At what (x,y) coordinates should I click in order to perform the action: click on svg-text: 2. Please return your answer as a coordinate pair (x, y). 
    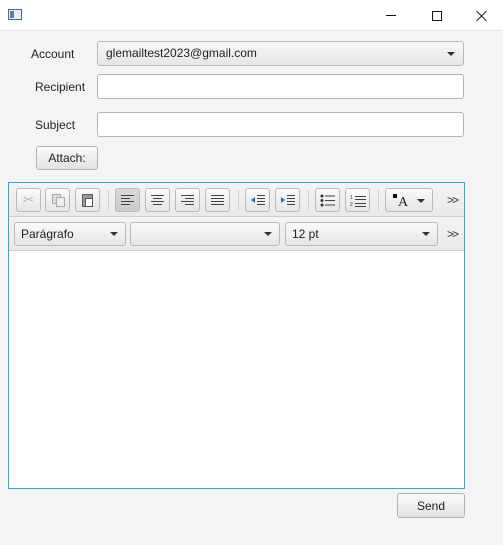
    Looking at the image, I should click on (351, 204).